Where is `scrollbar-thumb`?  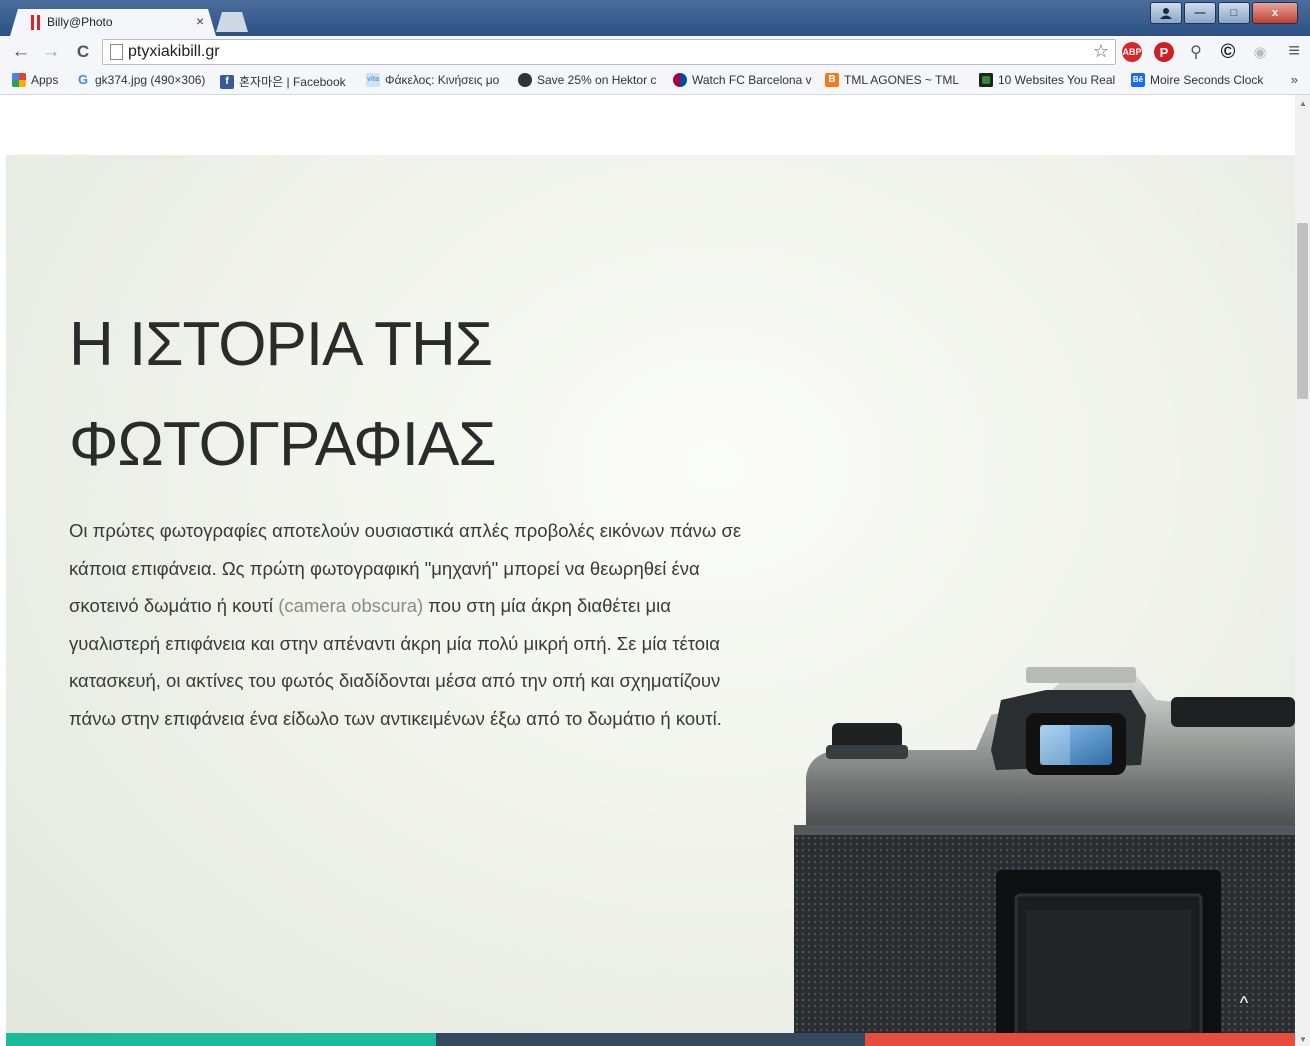 scrollbar-thumb is located at coordinates (1302, 311).